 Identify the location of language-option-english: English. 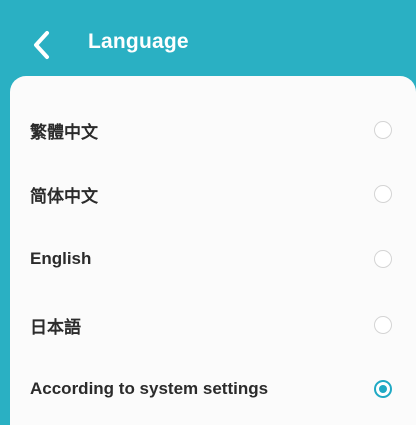
(213, 259).